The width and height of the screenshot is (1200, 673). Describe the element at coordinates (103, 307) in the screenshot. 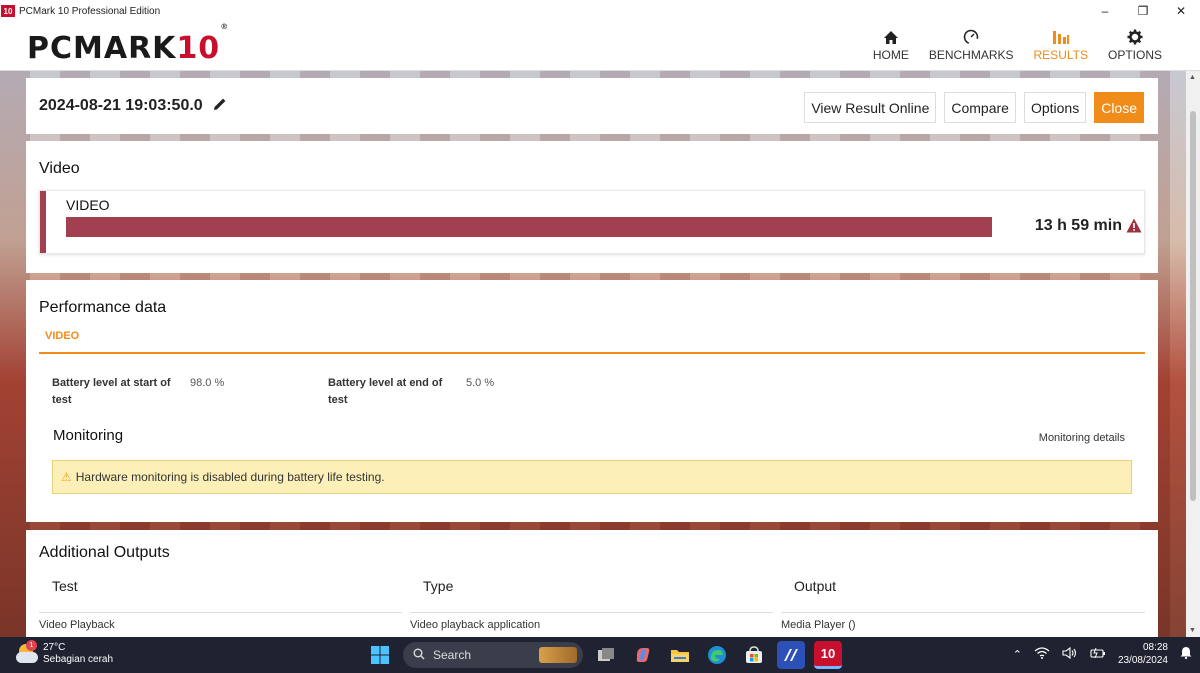

I see `performance-title: Performance data` at that location.